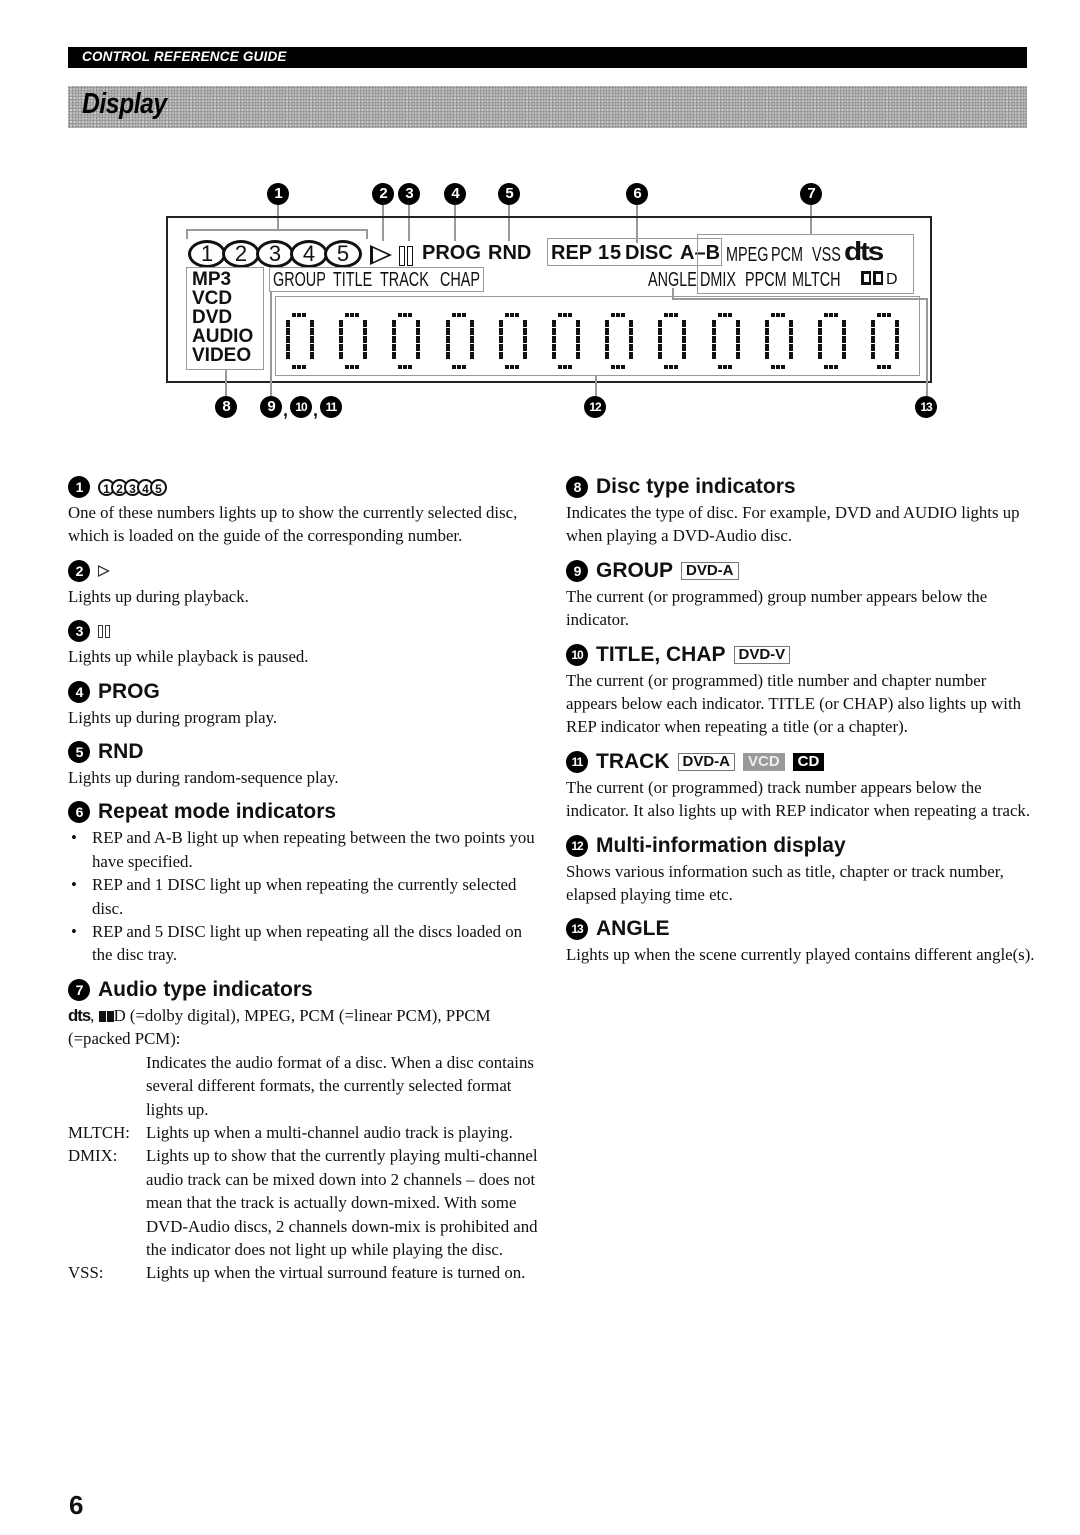 The width and height of the screenshot is (1080, 1535). What do you see at coordinates (766, 280) in the screenshot?
I see `ppcm-indicator: PPCM` at bounding box center [766, 280].